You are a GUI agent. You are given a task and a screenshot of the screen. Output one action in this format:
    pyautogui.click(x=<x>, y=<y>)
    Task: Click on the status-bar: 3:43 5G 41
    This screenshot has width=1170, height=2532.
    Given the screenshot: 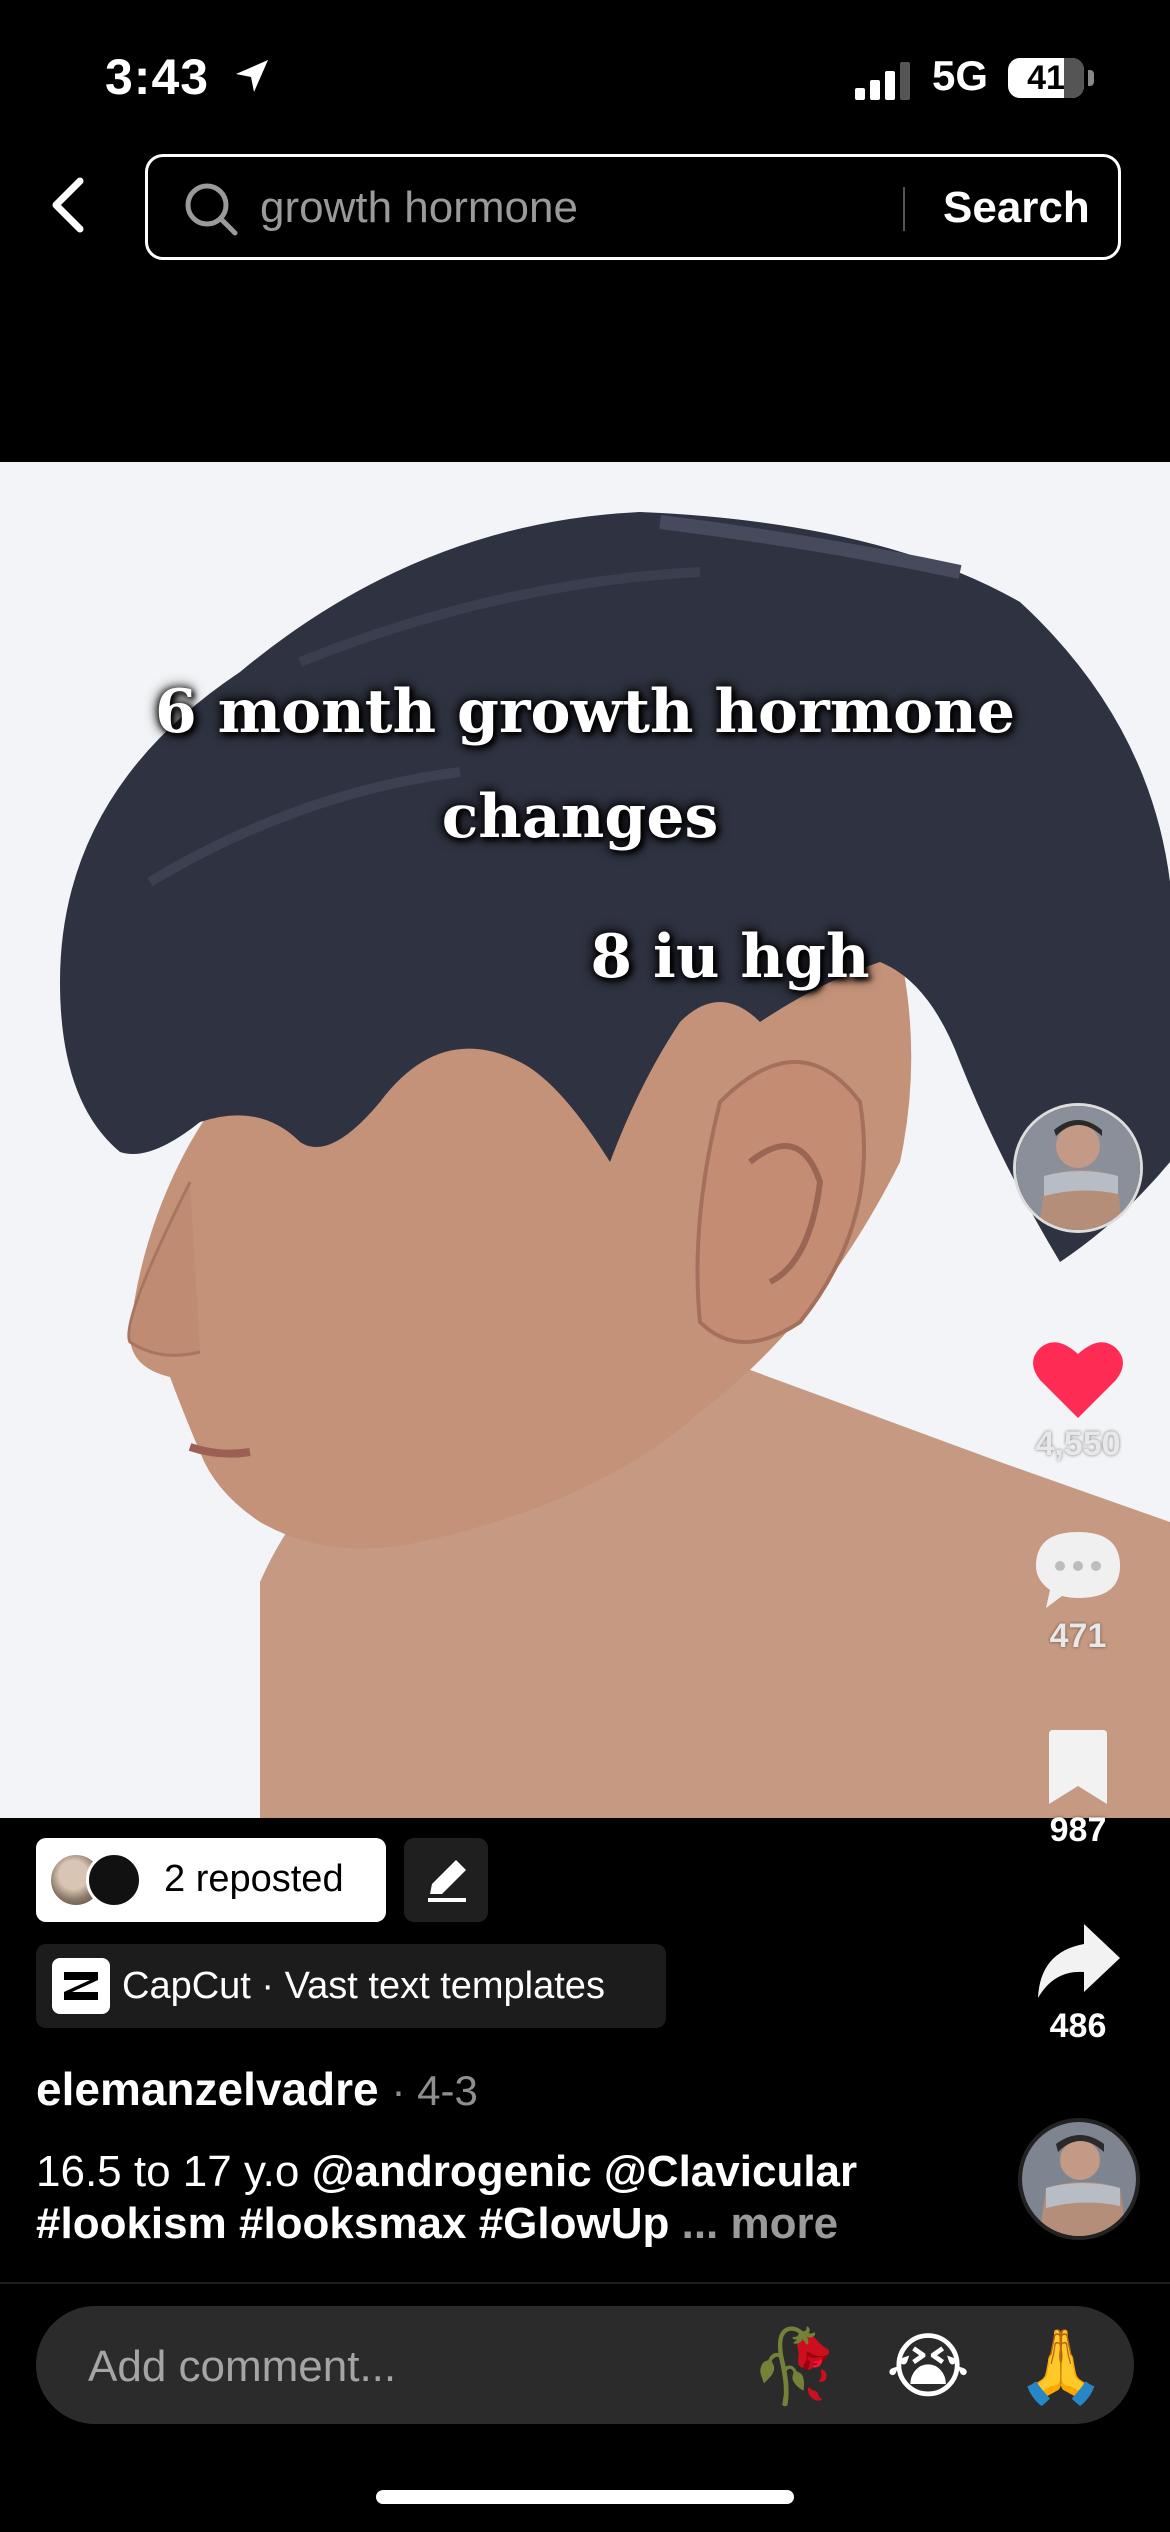 What is the action you would take?
    pyautogui.click(x=585, y=75)
    